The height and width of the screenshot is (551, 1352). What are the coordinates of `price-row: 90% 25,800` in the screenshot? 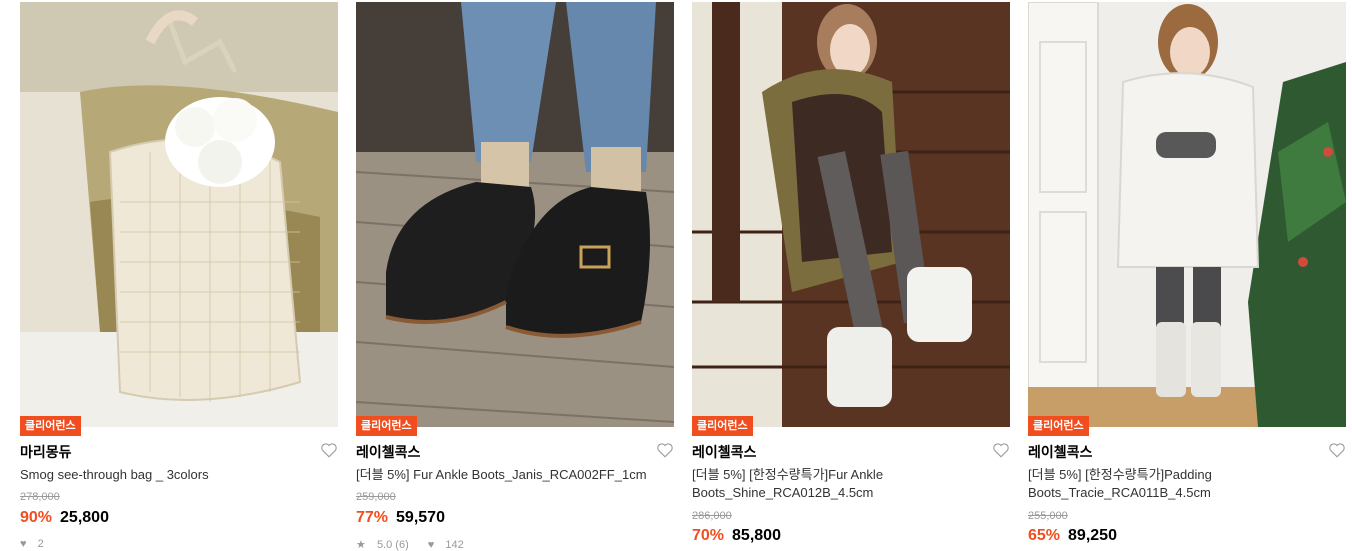 It's located at (64, 518).